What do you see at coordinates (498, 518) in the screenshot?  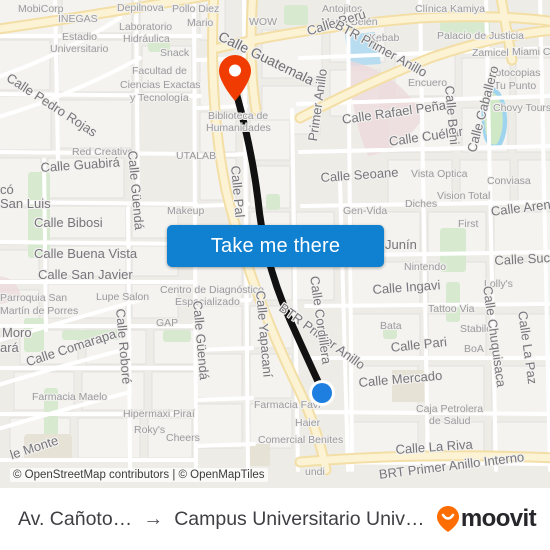 I see `moovit-wordmark: moovit` at bounding box center [498, 518].